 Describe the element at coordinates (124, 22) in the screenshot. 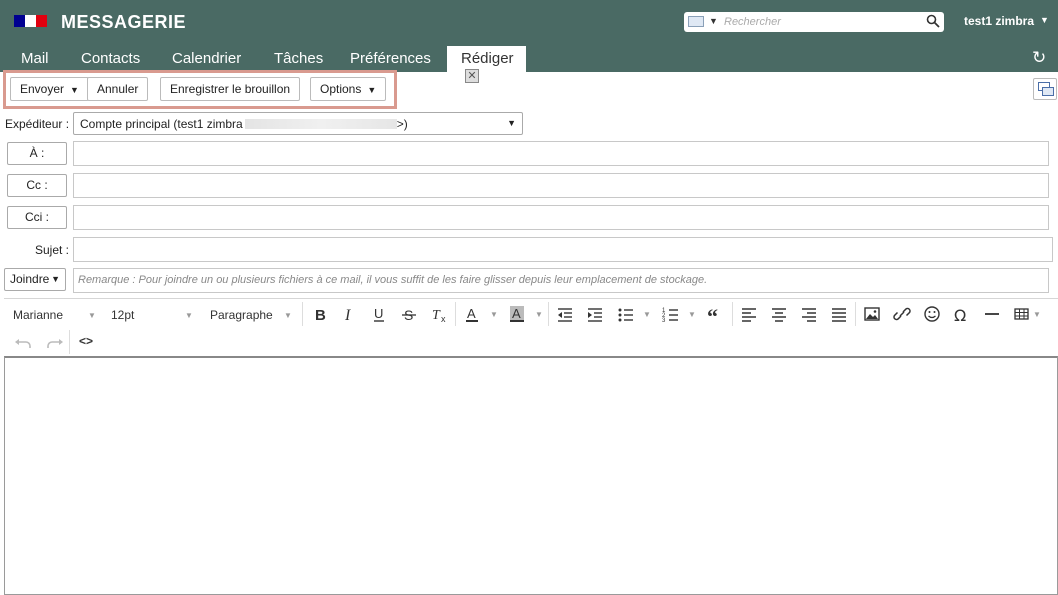

I see `app-title: MESSAGERIE` at that location.